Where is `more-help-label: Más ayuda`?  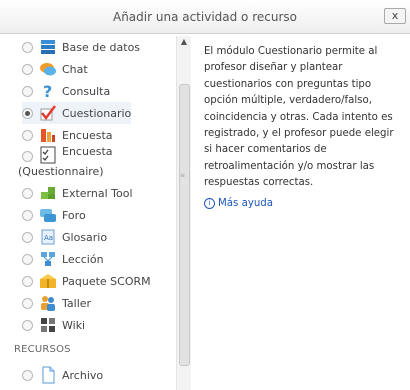 more-help-label: Más ayuda is located at coordinates (245, 203).